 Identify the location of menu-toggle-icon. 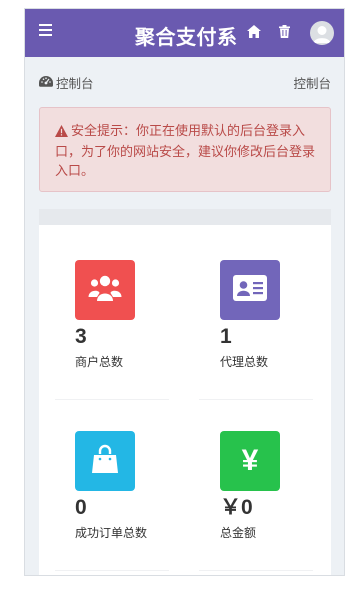
(46, 32).